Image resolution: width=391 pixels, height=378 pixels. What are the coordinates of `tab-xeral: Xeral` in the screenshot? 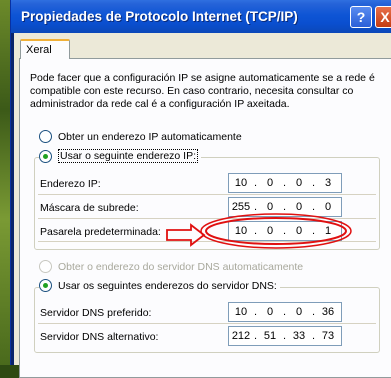 It's located at (45, 49).